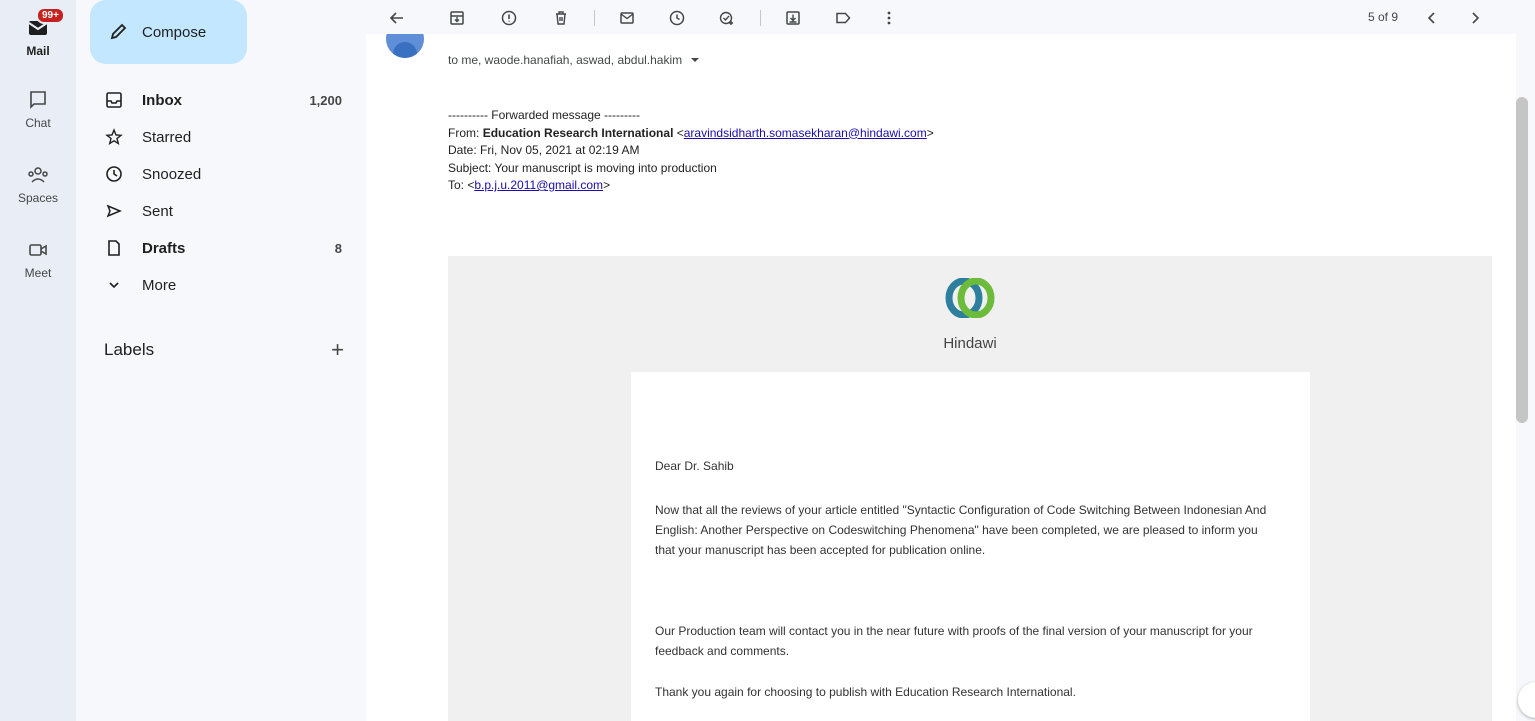 The image size is (1535, 721). Describe the element at coordinates (544, 115) in the screenshot. I see `forward-marker: ---------- Forwarded message ---------` at that location.